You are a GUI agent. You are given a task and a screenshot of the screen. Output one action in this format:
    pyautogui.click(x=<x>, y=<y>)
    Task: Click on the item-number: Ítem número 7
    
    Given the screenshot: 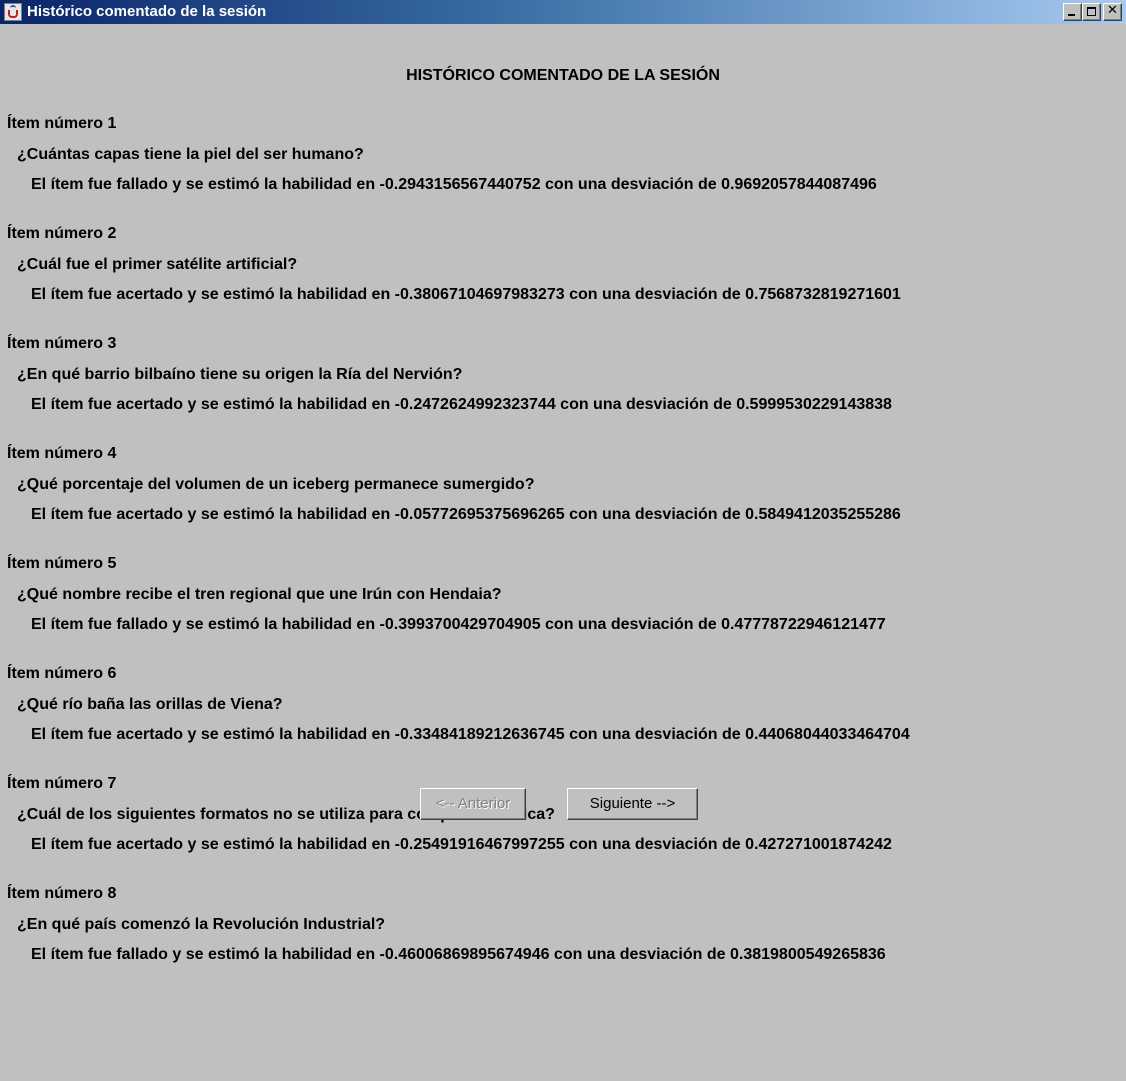 What is the action you would take?
    pyautogui.click(x=62, y=783)
    